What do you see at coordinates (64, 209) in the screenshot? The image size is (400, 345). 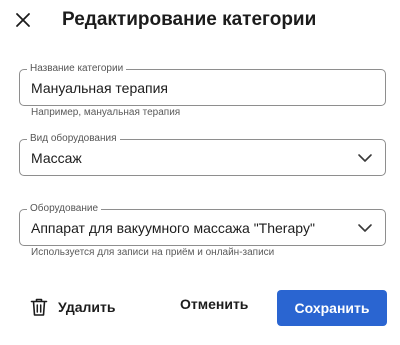 I see `equipment-label: Оборудование` at bounding box center [64, 209].